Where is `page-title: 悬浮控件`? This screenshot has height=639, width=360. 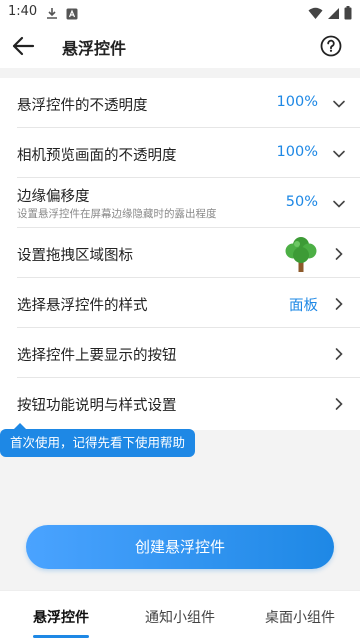 page-title: 悬浮控件 is located at coordinates (94, 48).